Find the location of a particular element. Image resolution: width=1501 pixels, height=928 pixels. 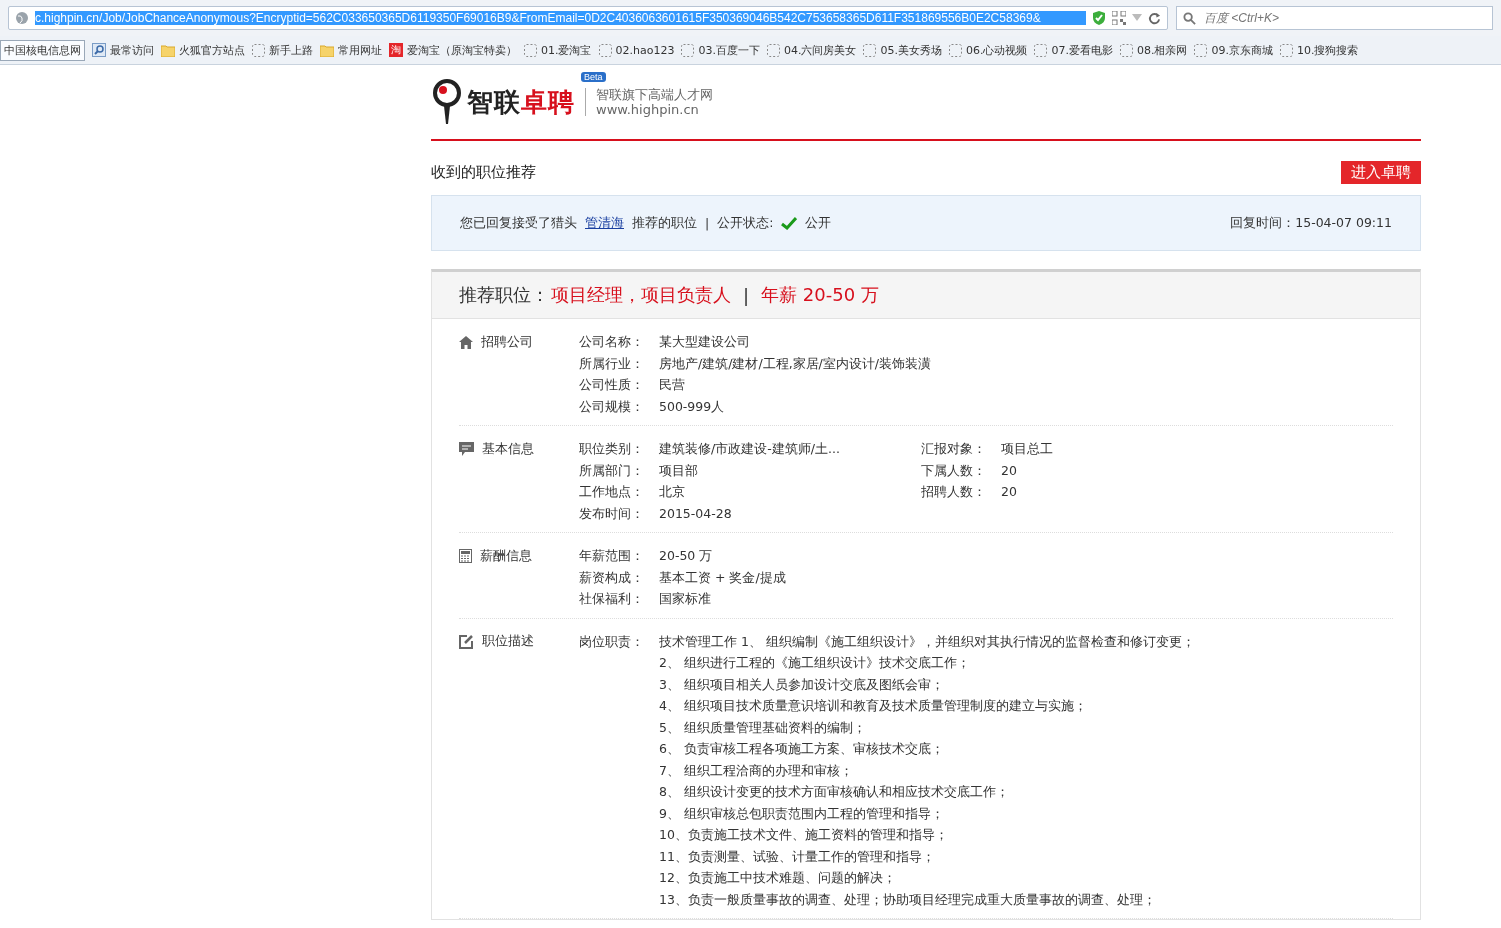

job-title: 项目经理，项目负责人 is located at coordinates (641, 295).